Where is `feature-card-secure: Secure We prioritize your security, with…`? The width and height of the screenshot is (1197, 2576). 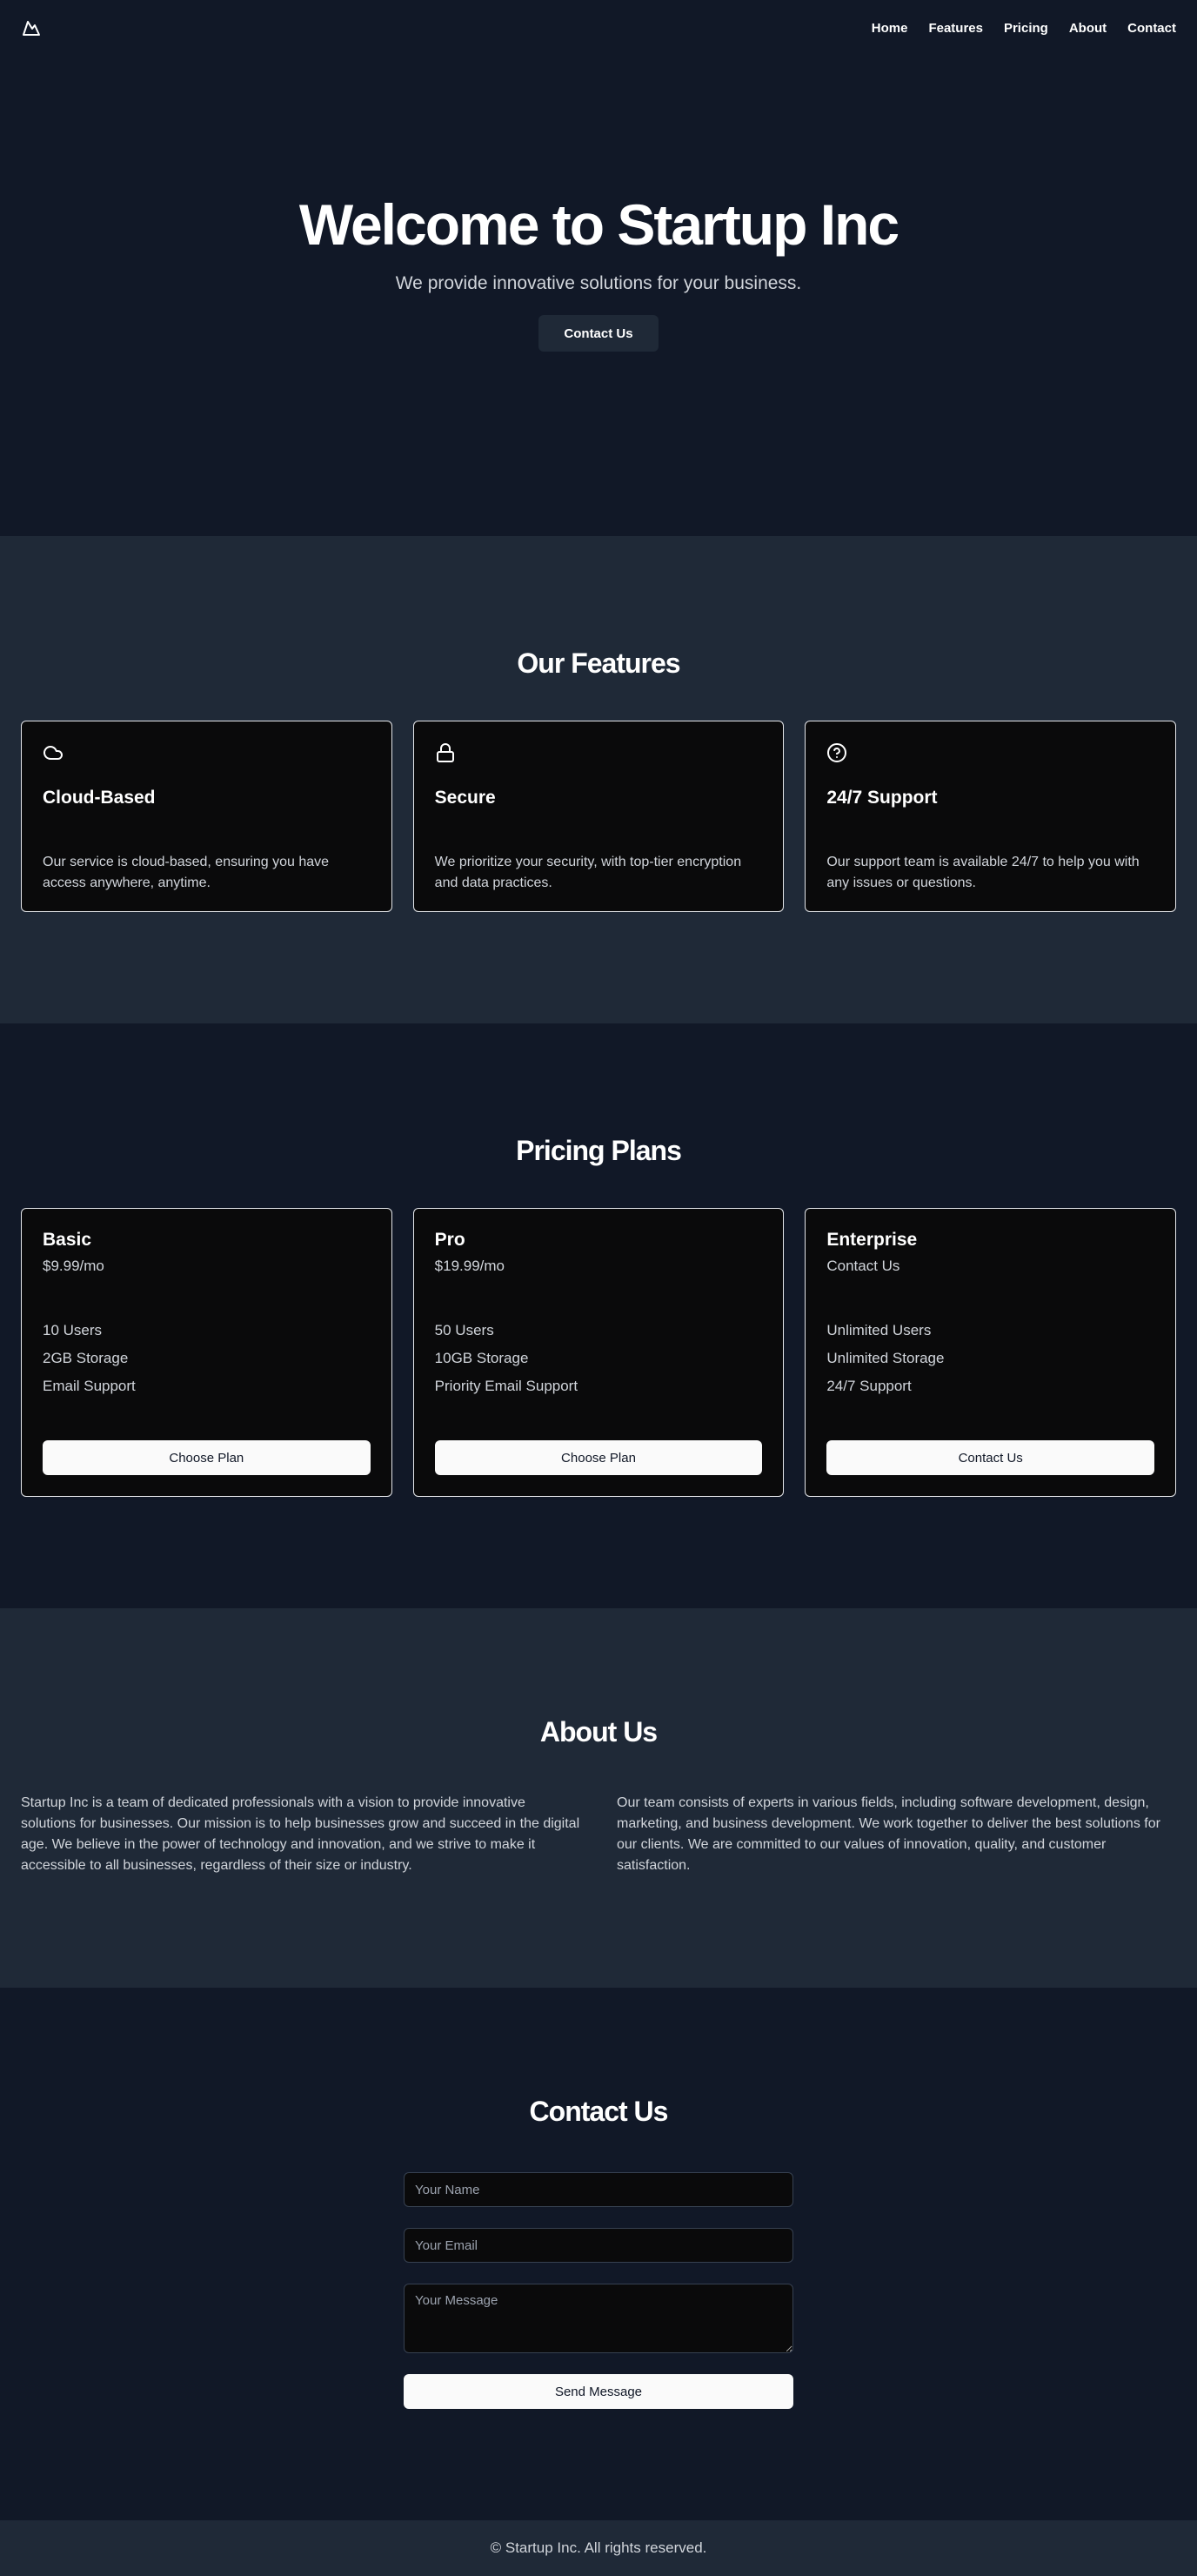 feature-card-secure: Secure We prioritize your security, with… is located at coordinates (598, 816).